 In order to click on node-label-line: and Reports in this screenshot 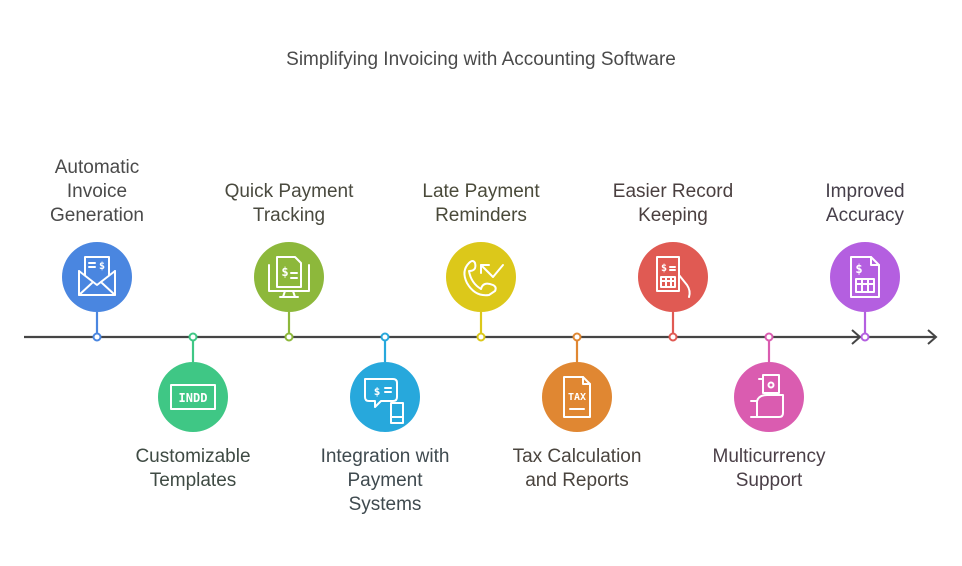, I will do `click(577, 480)`.